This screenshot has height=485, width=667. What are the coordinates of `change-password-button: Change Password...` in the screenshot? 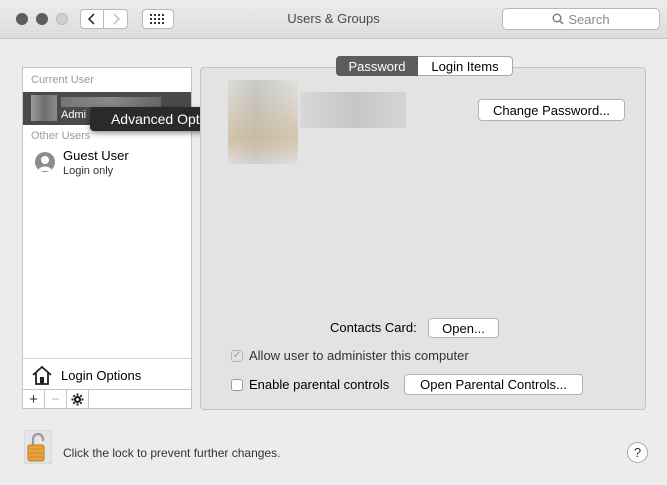 It's located at (551, 110).